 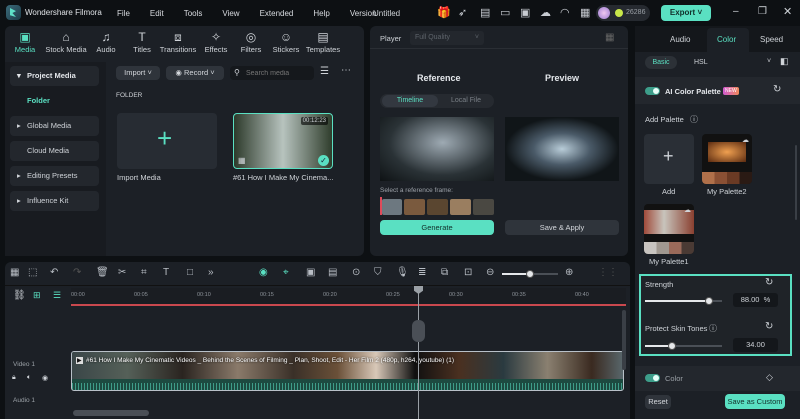 What do you see at coordinates (418, 353) in the screenshot?
I see `playhead` at bounding box center [418, 353].